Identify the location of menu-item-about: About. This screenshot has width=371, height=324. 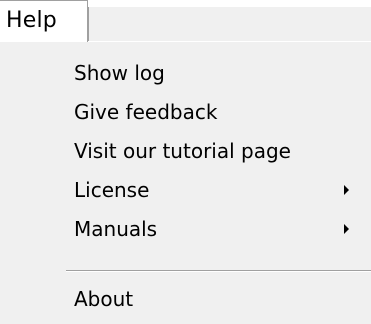
(185, 299).